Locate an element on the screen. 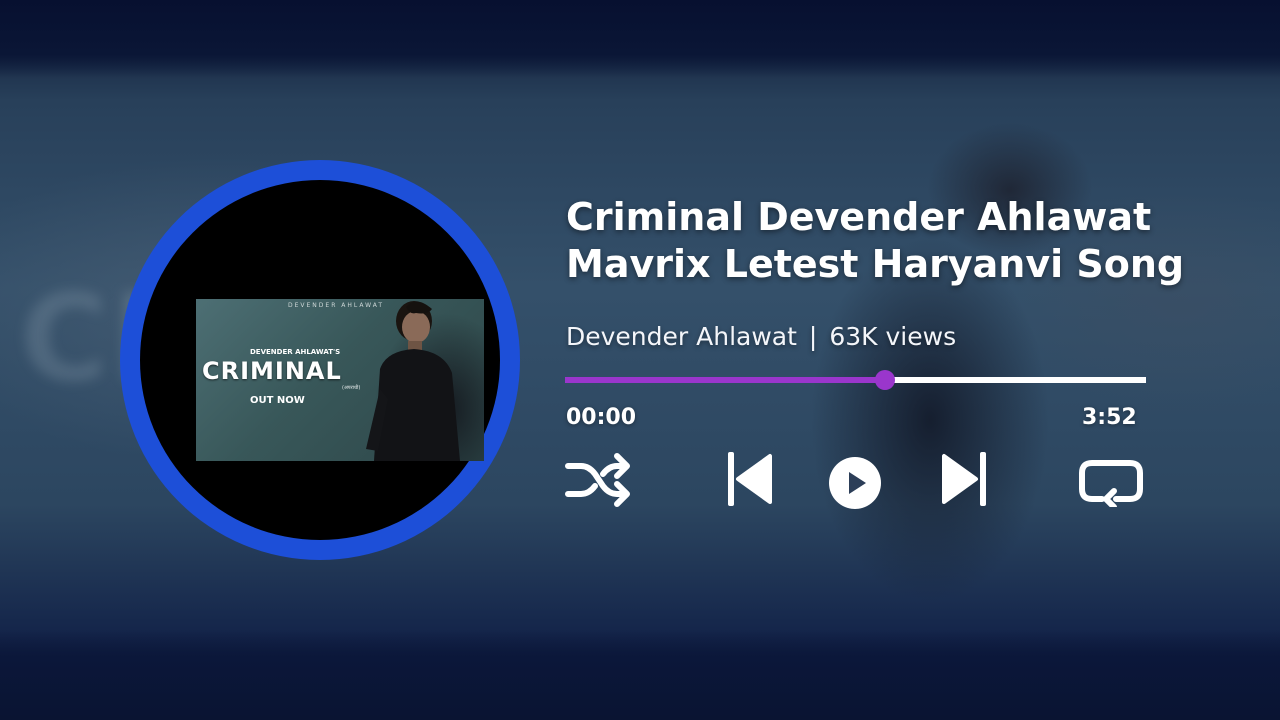 Image resolution: width=1280 pixels, height=720 pixels. background-top-band is located at coordinates (640, 39).